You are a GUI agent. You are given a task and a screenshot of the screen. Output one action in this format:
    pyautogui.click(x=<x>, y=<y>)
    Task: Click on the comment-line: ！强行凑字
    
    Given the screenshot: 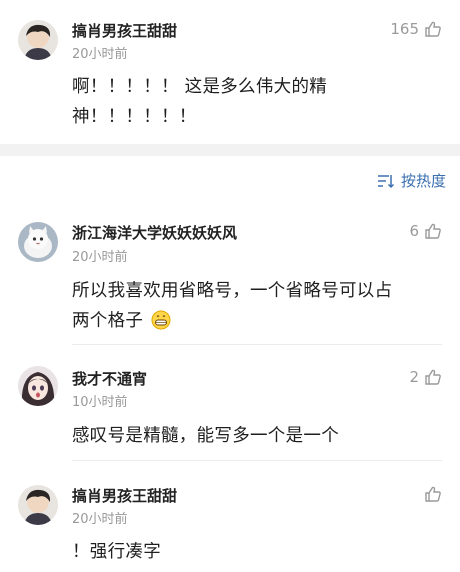 What is the action you would take?
    pyautogui.click(x=116, y=552)
    